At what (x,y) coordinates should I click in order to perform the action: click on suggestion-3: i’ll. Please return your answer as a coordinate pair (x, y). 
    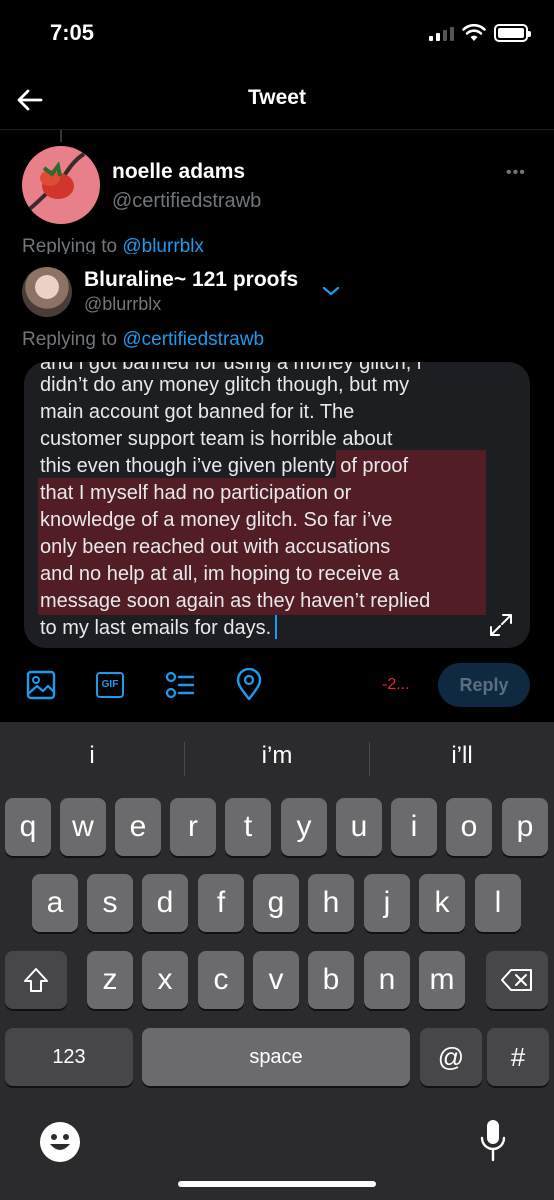
    Looking at the image, I should click on (462, 756).